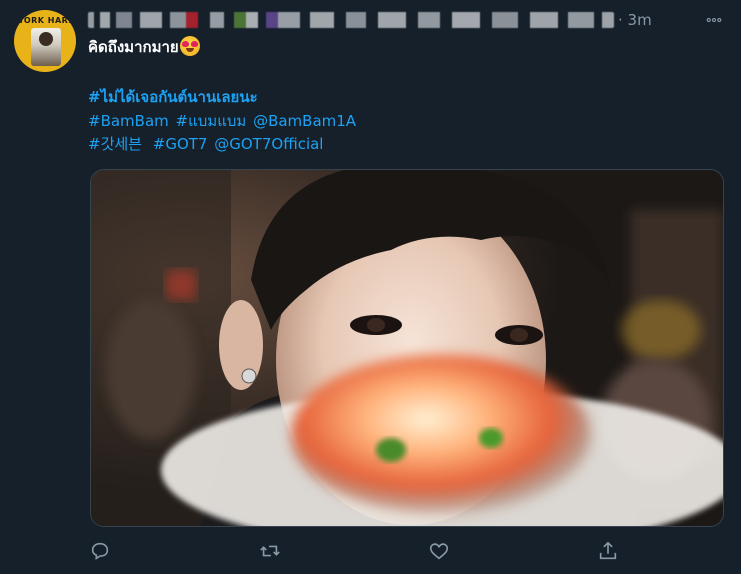 The image size is (741, 574). What do you see at coordinates (304, 121) in the screenshot?
I see `mention-link: @BamBam1A` at bounding box center [304, 121].